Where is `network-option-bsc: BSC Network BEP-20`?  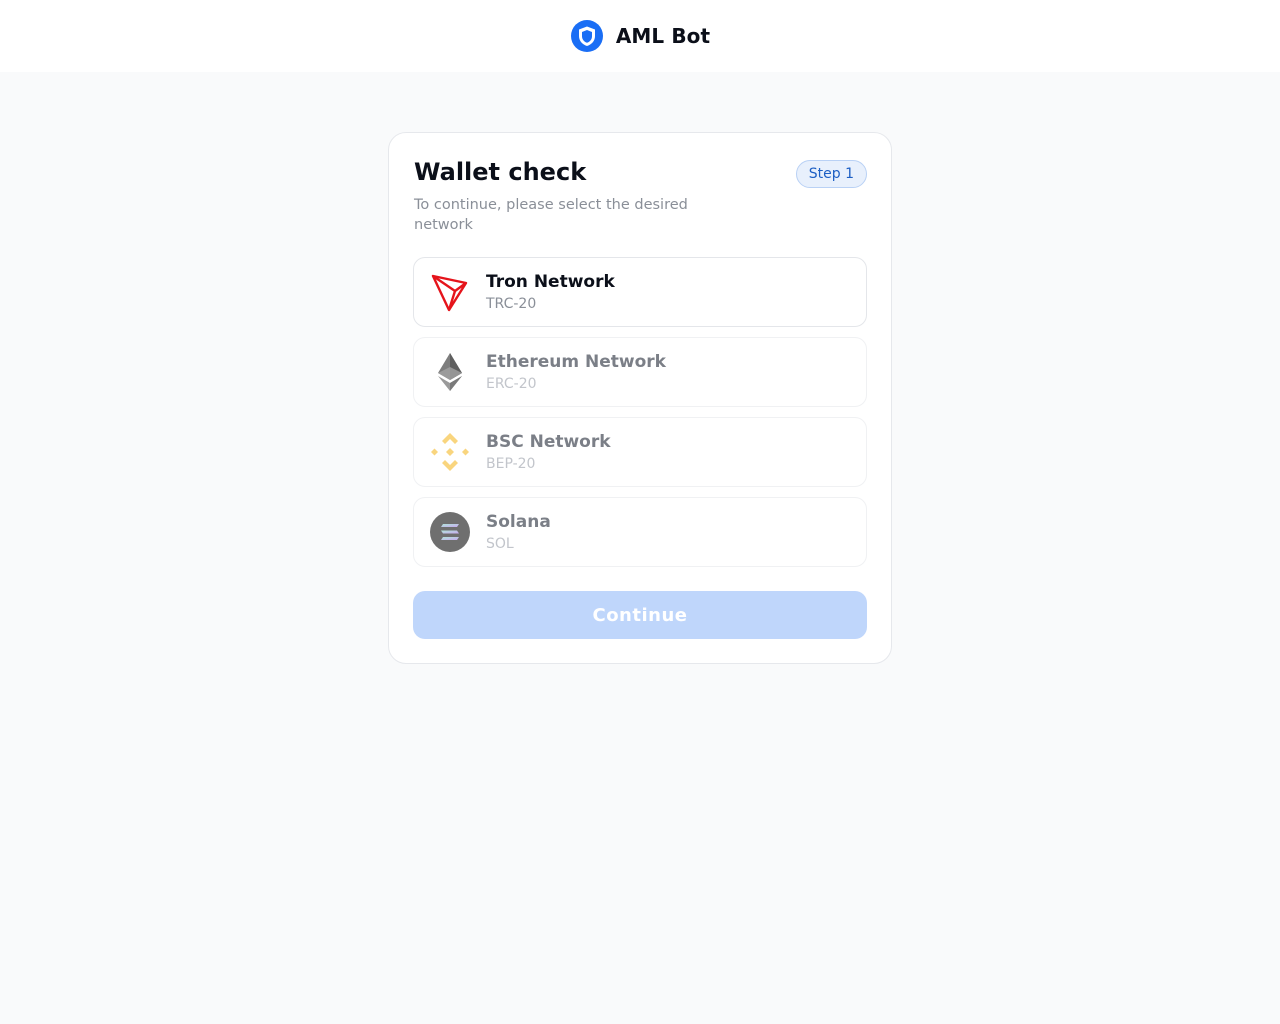 network-option-bsc: BSC Network BEP-20 is located at coordinates (640, 452).